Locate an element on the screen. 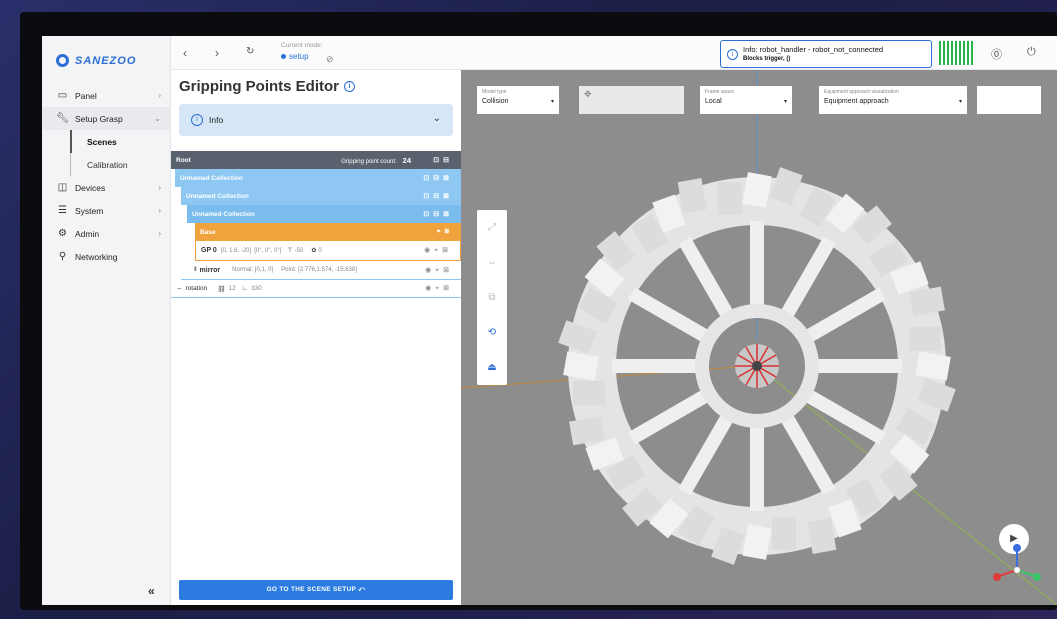  chevron-down-icon: ⌄ is located at coordinates (436, 118).